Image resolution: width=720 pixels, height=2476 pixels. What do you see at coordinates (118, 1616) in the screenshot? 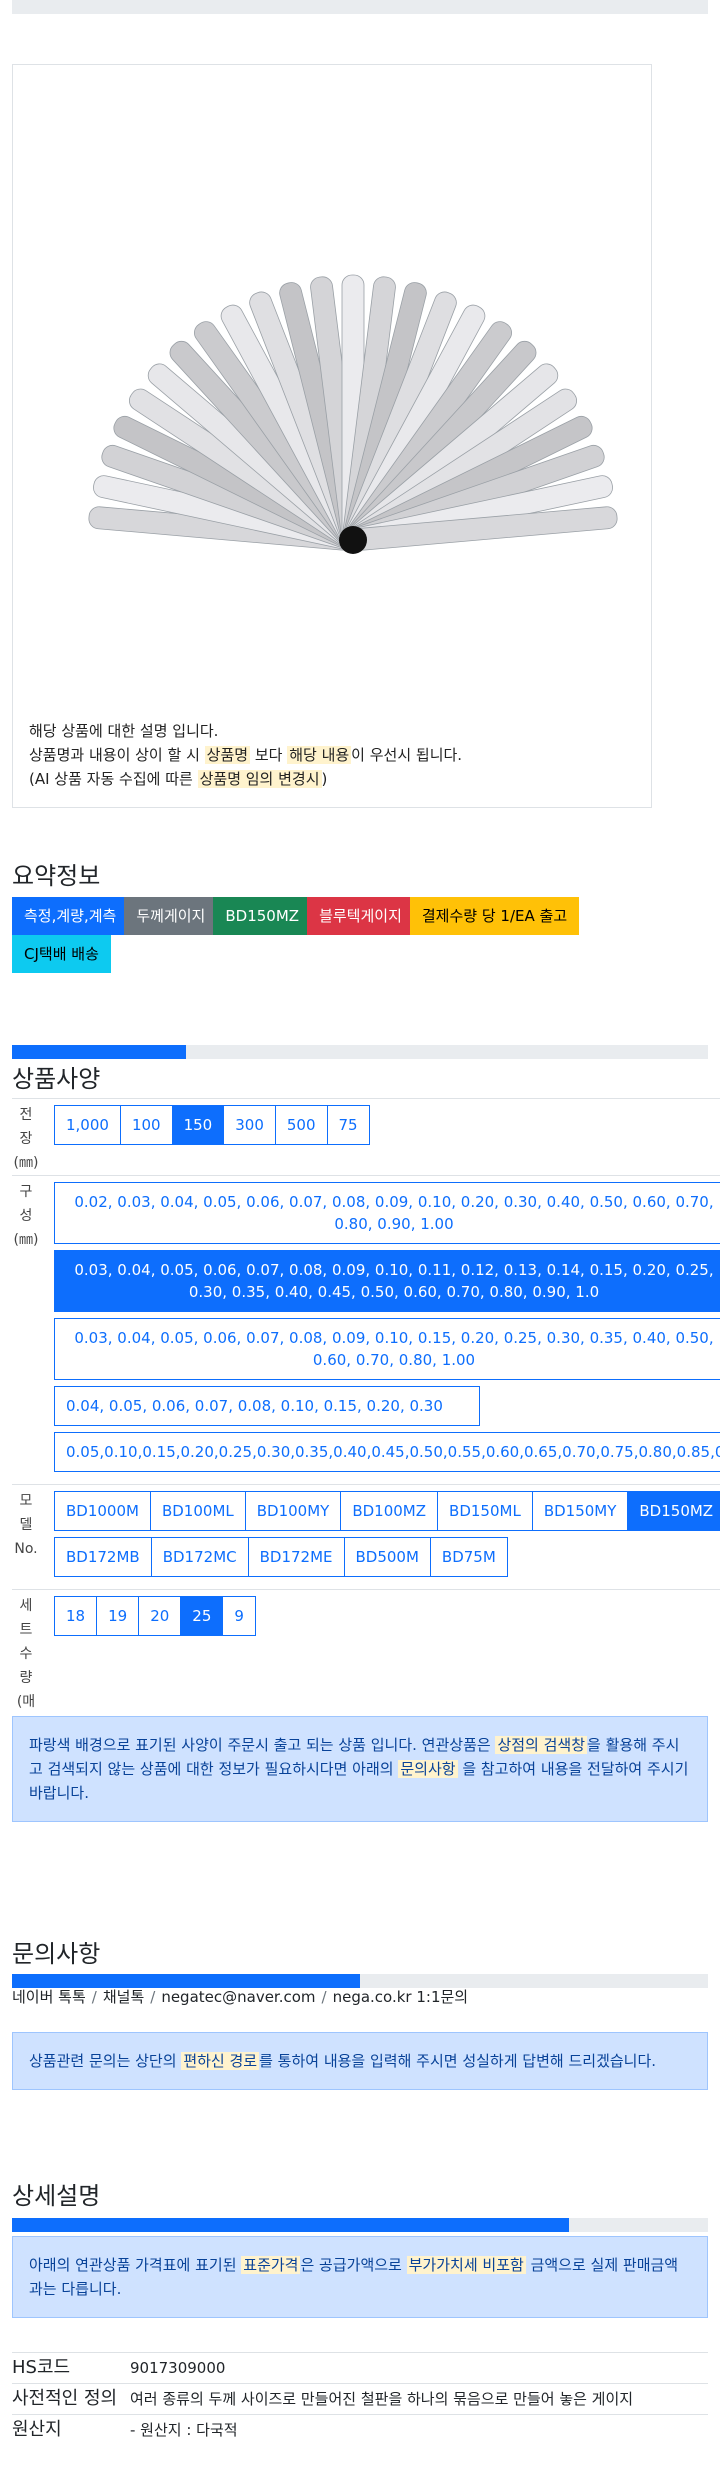
I see `option-qty-19: 19` at bounding box center [118, 1616].